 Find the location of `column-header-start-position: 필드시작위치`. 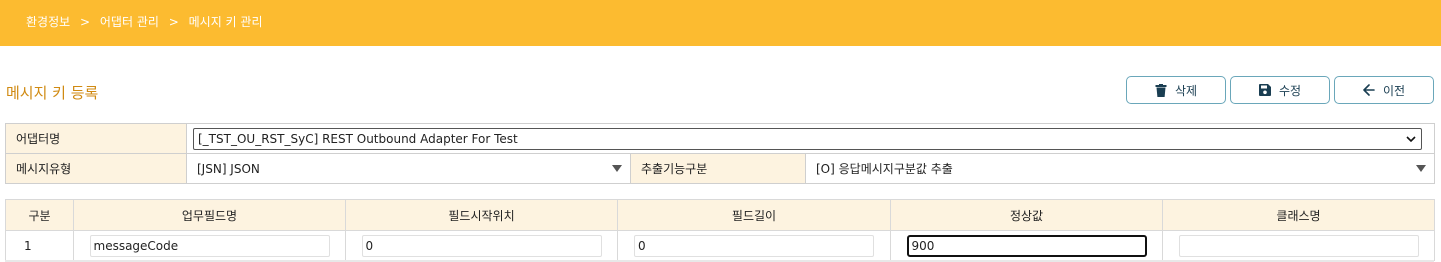

column-header-start-position: 필드시작위치 is located at coordinates (481, 215).